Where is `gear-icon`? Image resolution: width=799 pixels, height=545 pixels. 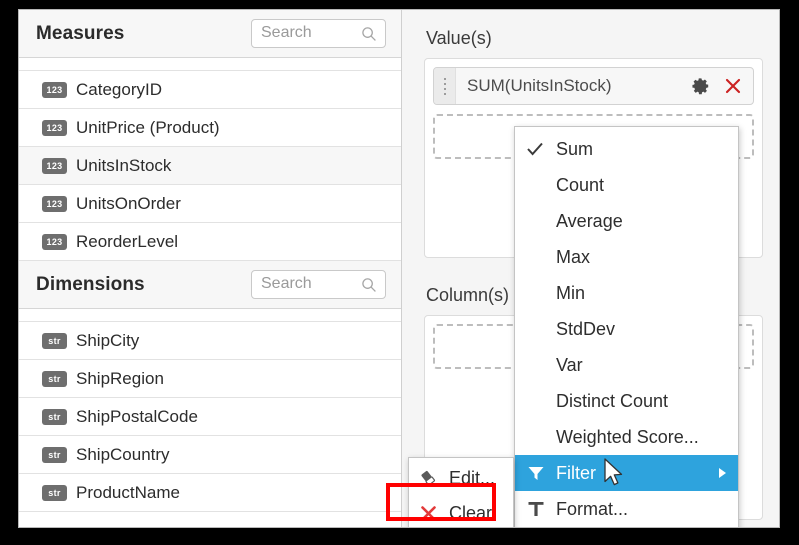 gear-icon is located at coordinates (701, 86).